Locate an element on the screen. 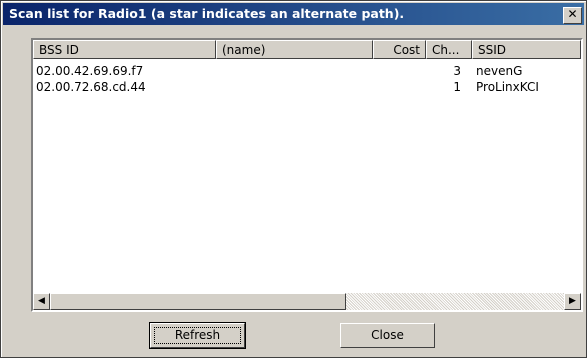 The width and height of the screenshot is (587, 358). close-button: Close is located at coordinates (387, 335).